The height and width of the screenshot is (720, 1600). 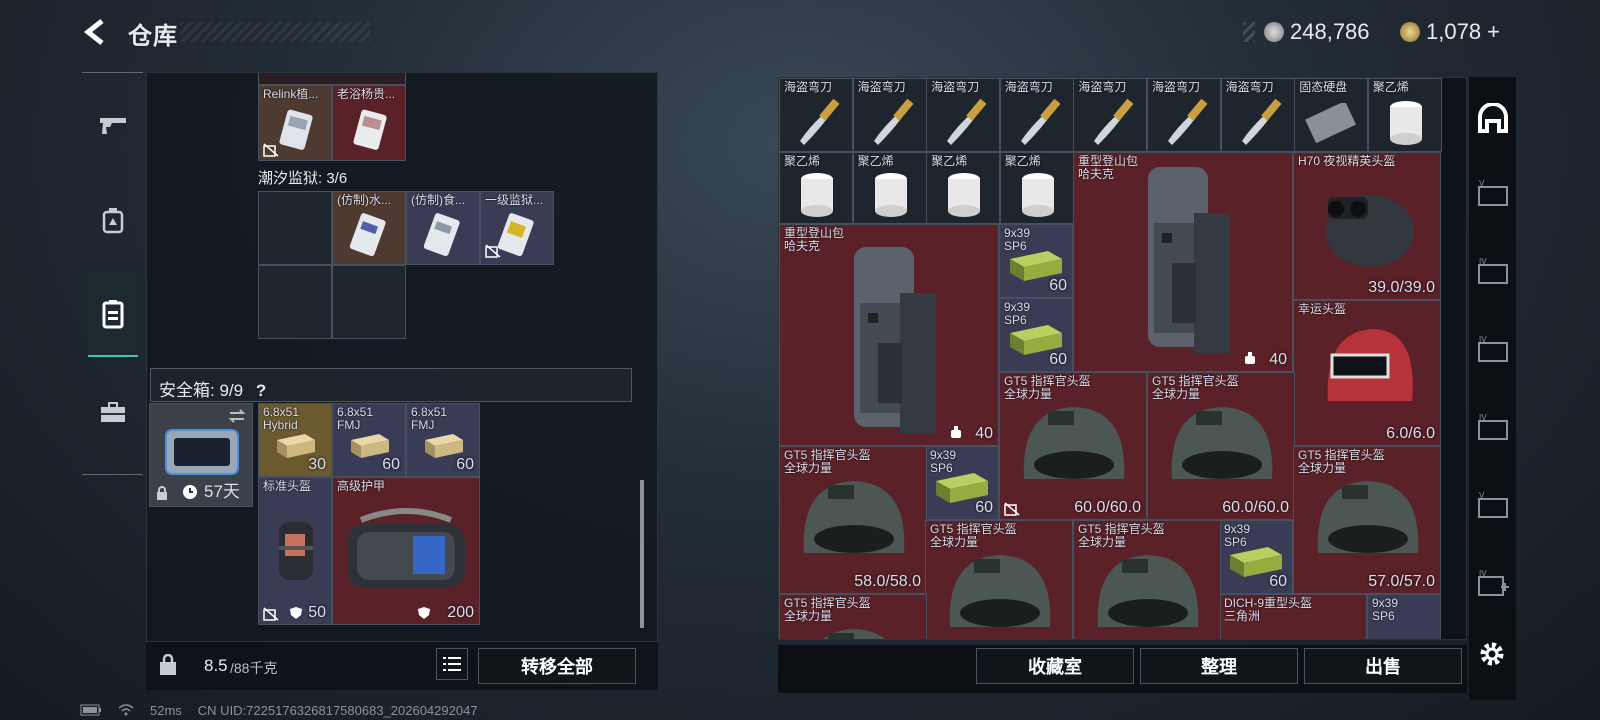 I want to click on lucky-helmet-slot: 幸运头盔 6.0/6.0, so click(x=1367, y=373).